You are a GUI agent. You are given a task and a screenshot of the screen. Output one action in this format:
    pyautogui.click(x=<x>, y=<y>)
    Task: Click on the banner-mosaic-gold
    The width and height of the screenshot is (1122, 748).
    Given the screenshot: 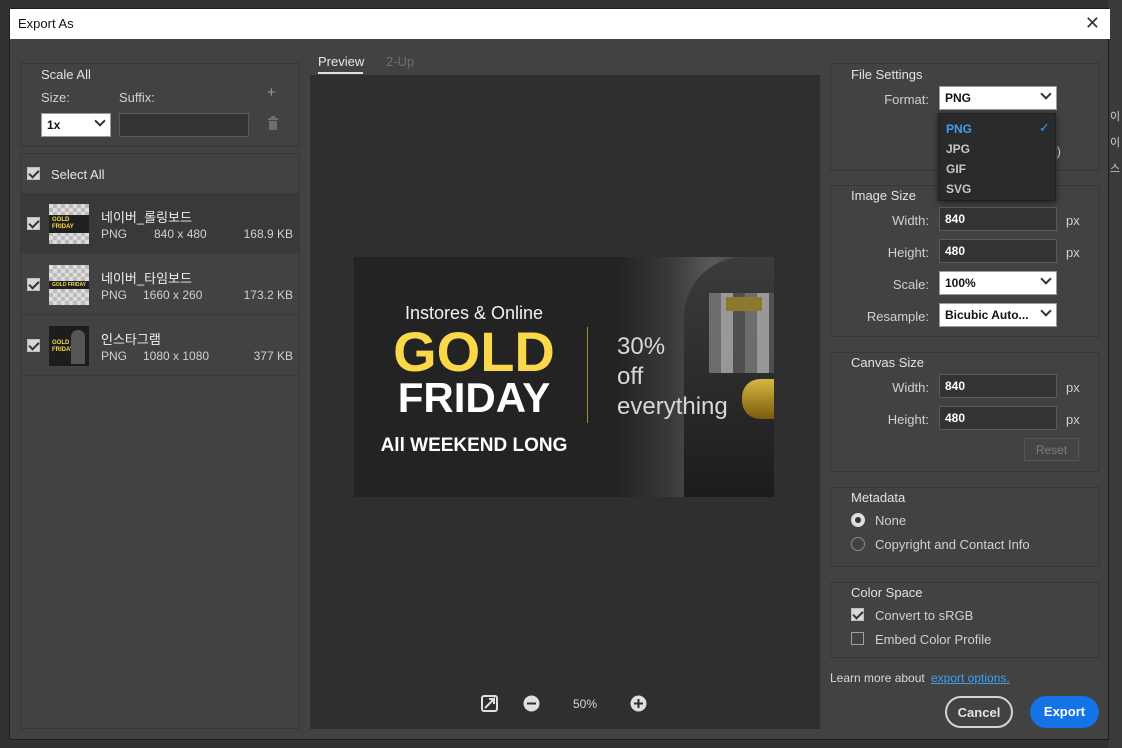 What is the action you would take?
    pyautogui.click(x=744, y=304)
    